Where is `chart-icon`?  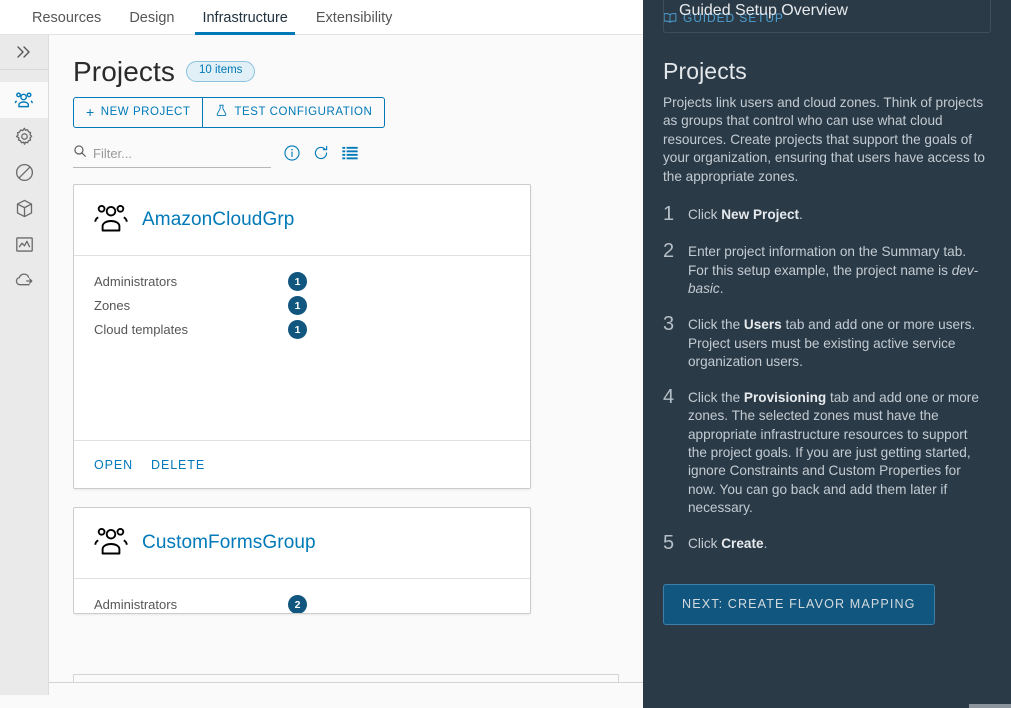
chart-icon is located at coordinates (24, 244).